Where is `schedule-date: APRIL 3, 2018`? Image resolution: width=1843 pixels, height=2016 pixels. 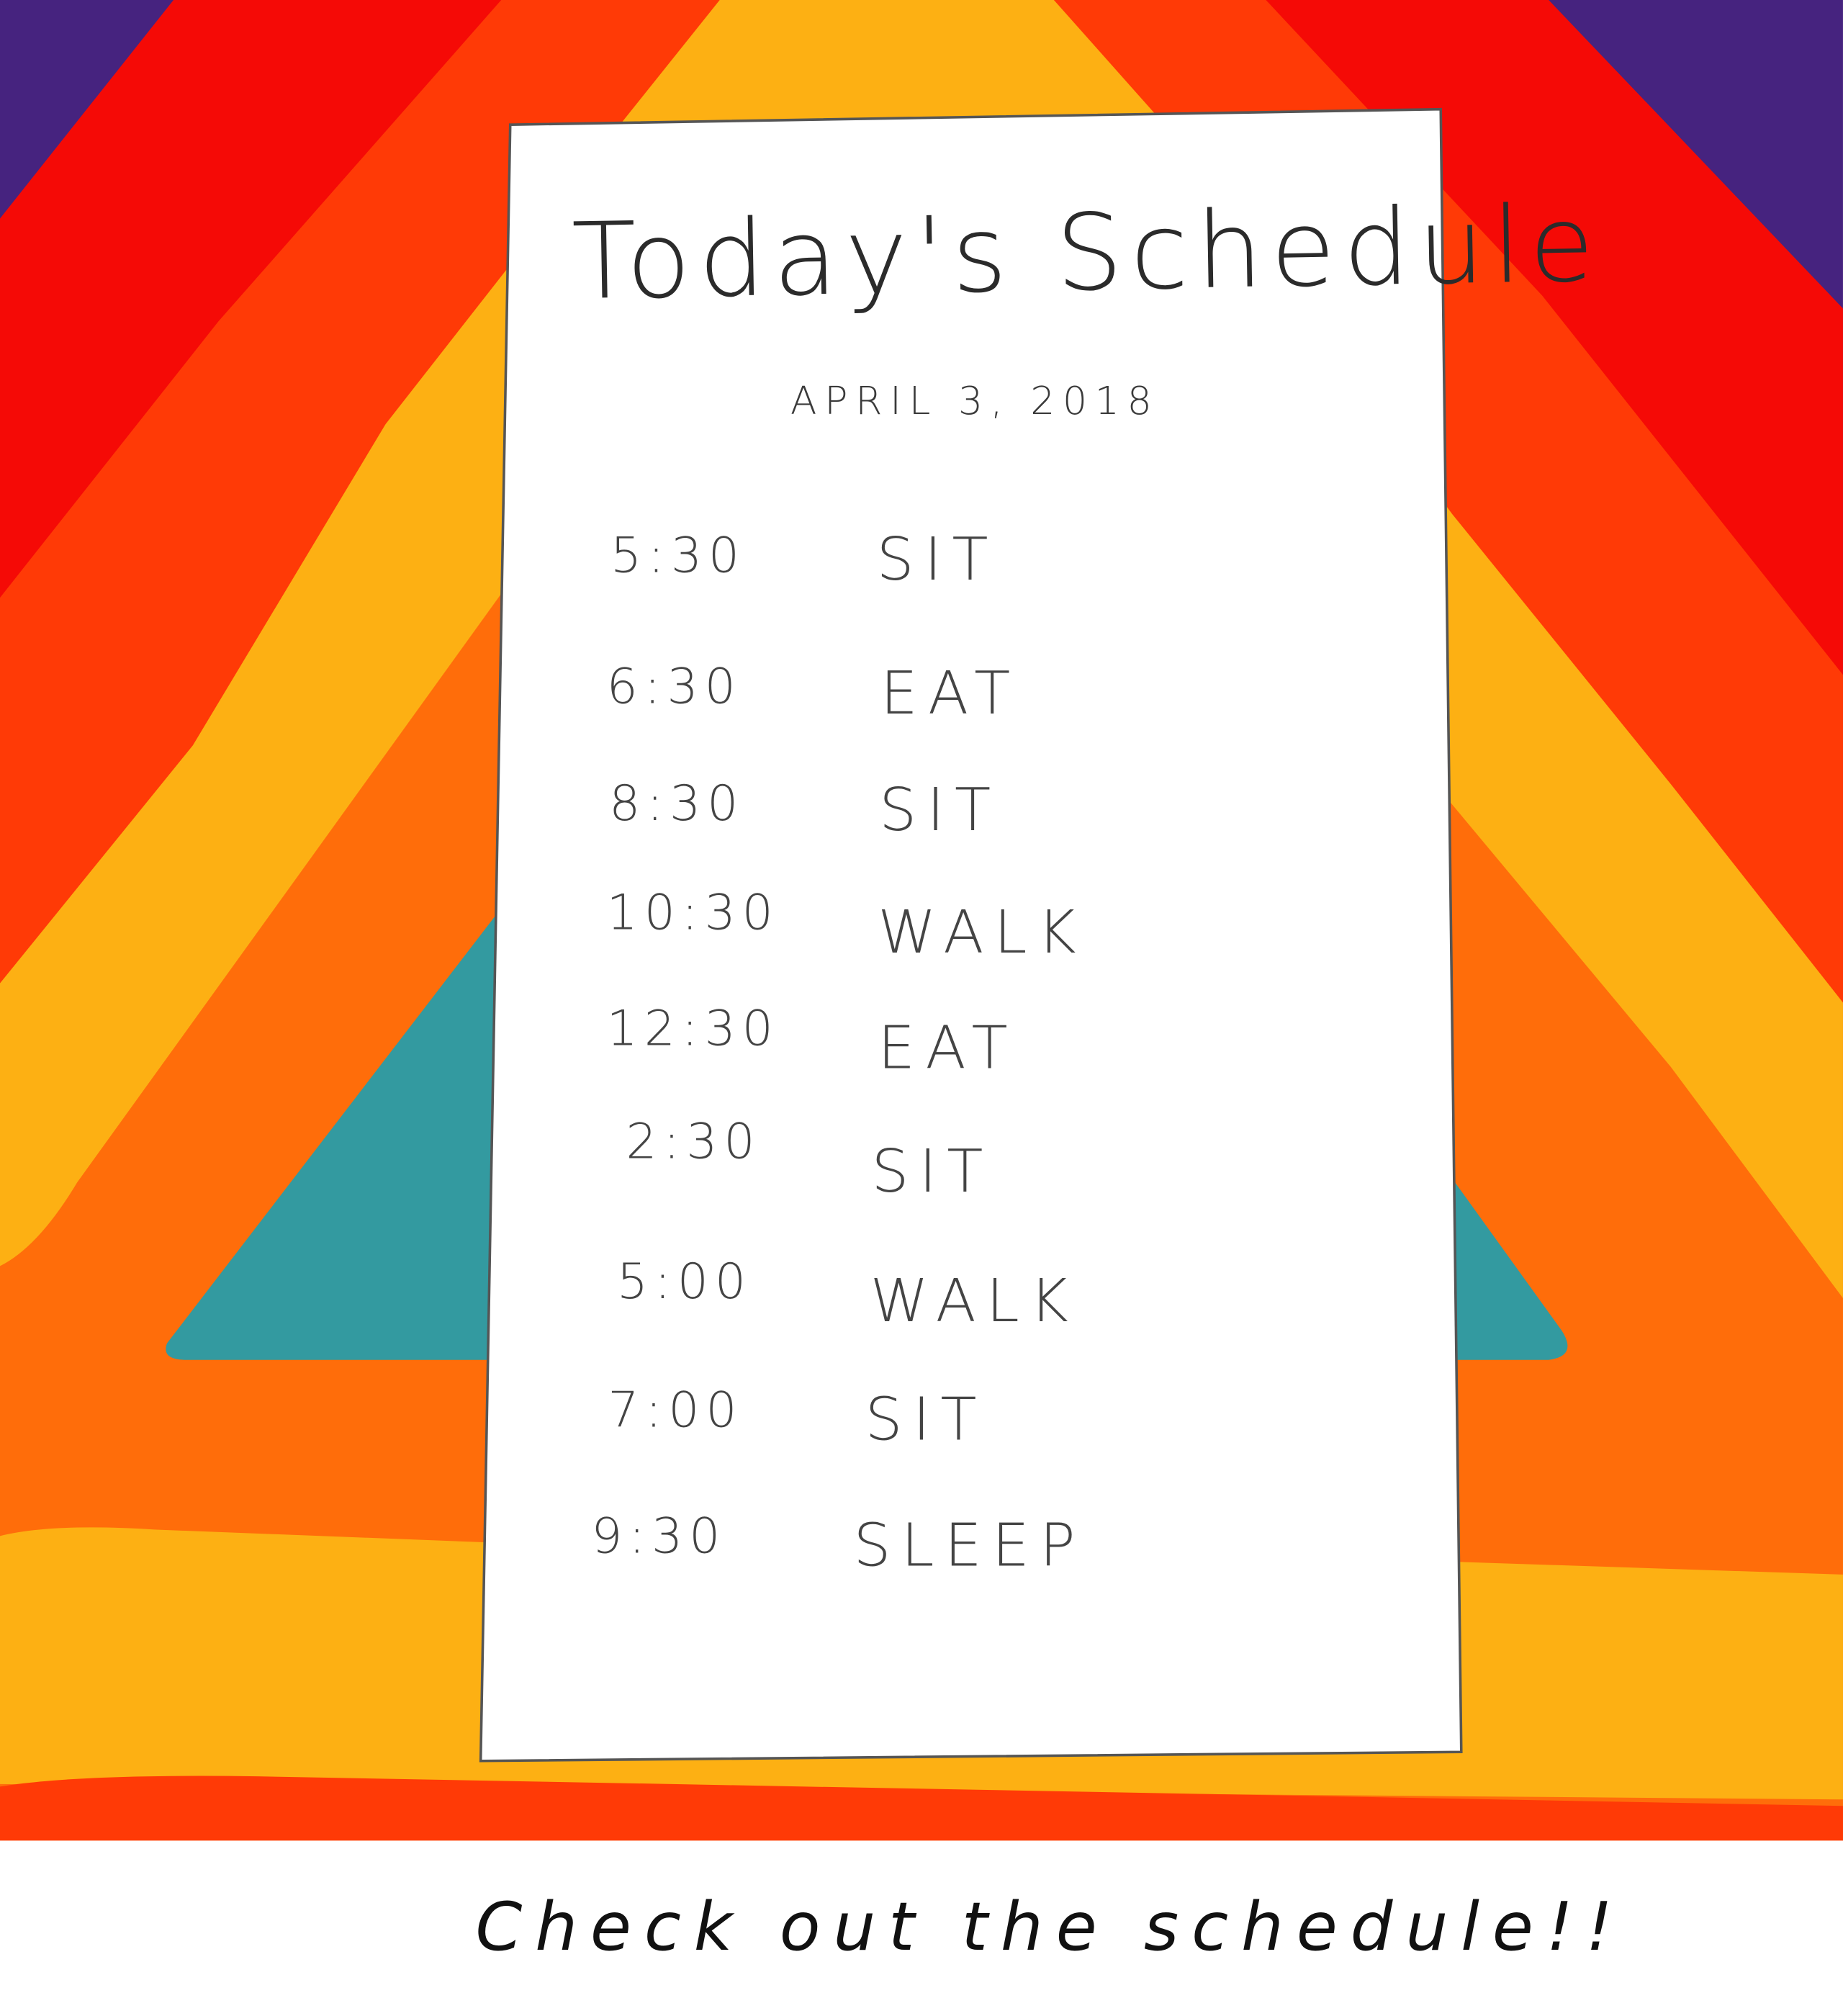
schedule-date: APRIL 3, 2018 is located at coordinates (975, 402).